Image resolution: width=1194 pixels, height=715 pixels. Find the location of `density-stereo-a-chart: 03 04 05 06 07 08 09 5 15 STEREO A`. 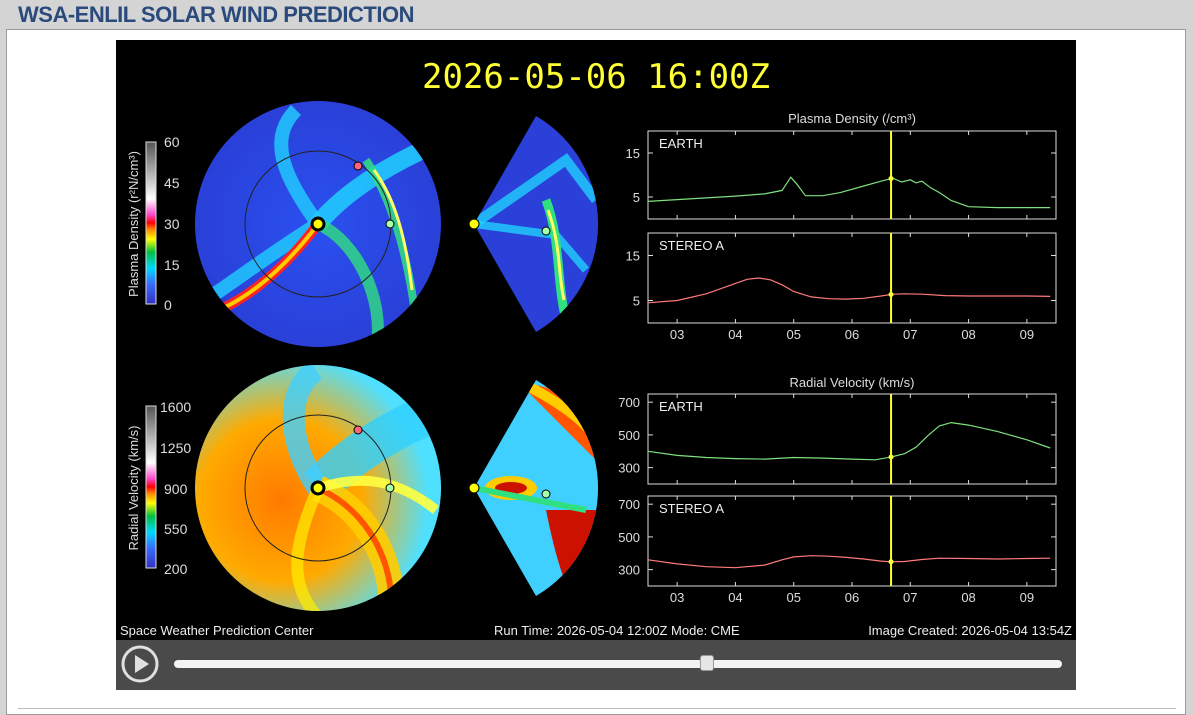

density-stereo-a-chart: 03 04 05 06 07 08 09 5 15 STEREO A is located at coordinates (841, 287).